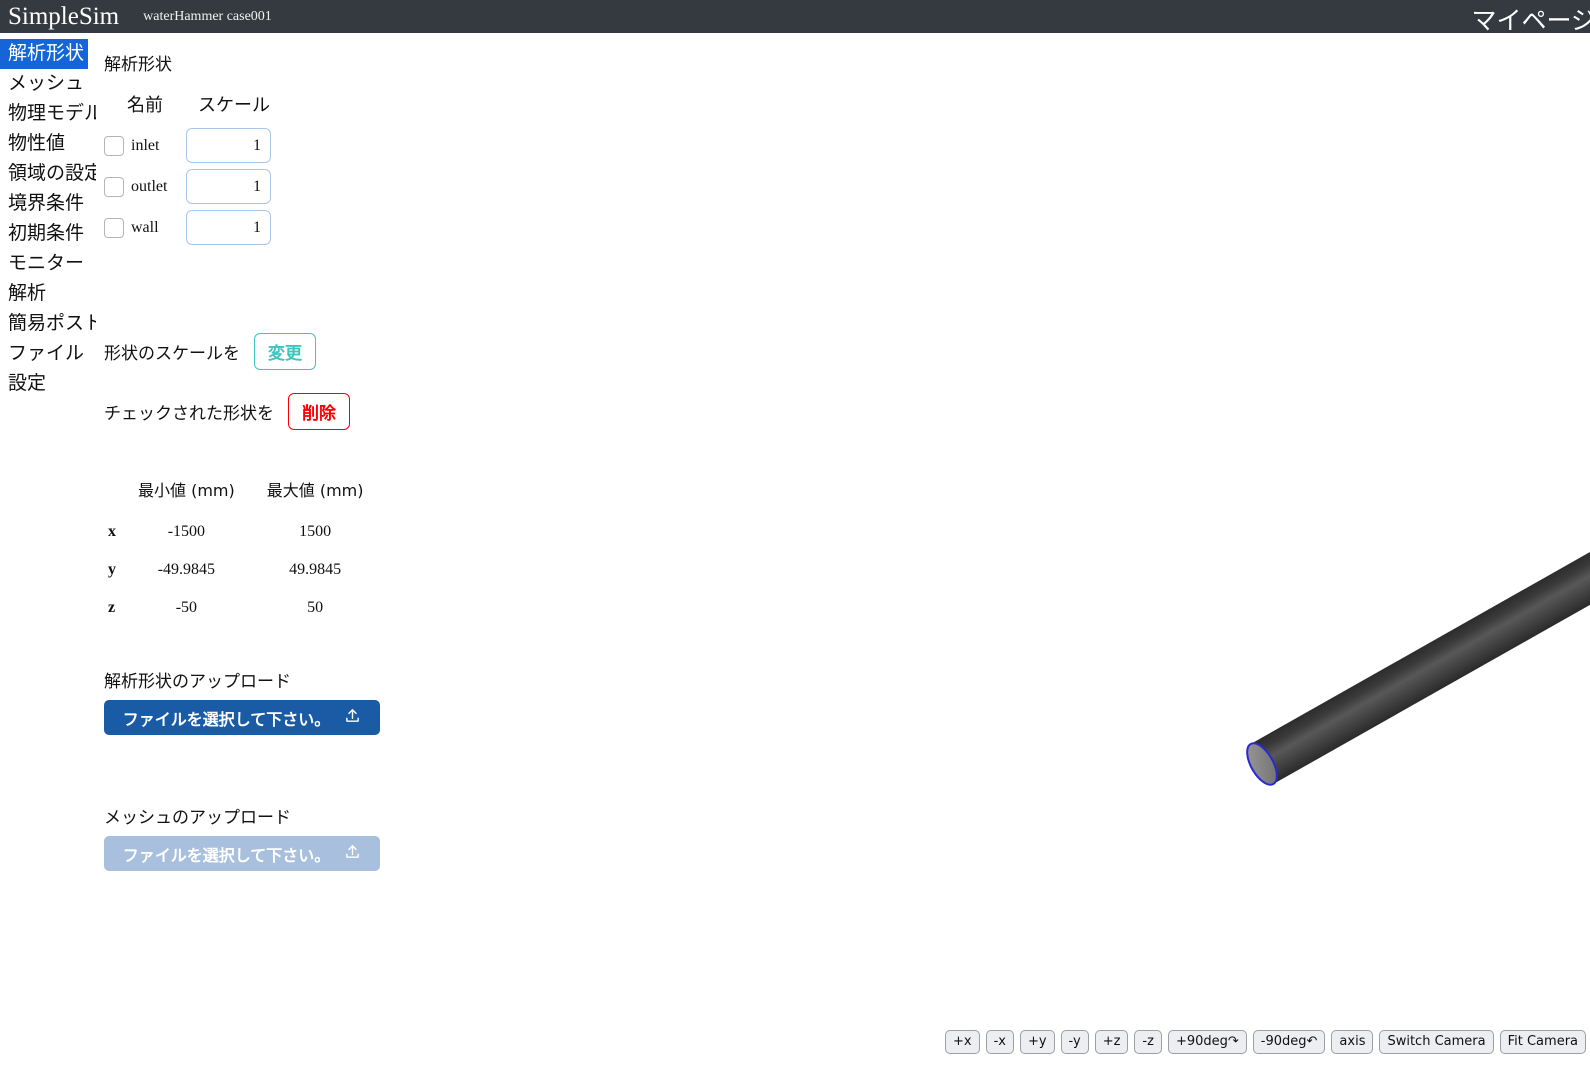 This screenshot has height=1070, width=1590. I want to click on camera-rotate-plus-90-button: +90deg↷, so click(1207, 1041).